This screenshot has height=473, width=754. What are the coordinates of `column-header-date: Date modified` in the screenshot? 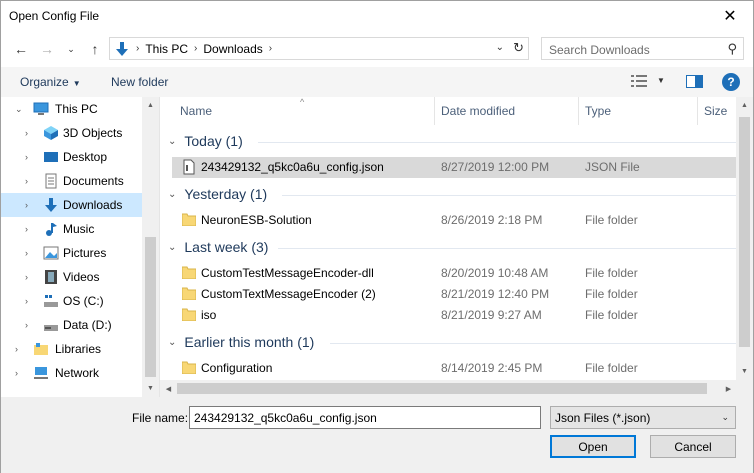 It's located at (507, 111).